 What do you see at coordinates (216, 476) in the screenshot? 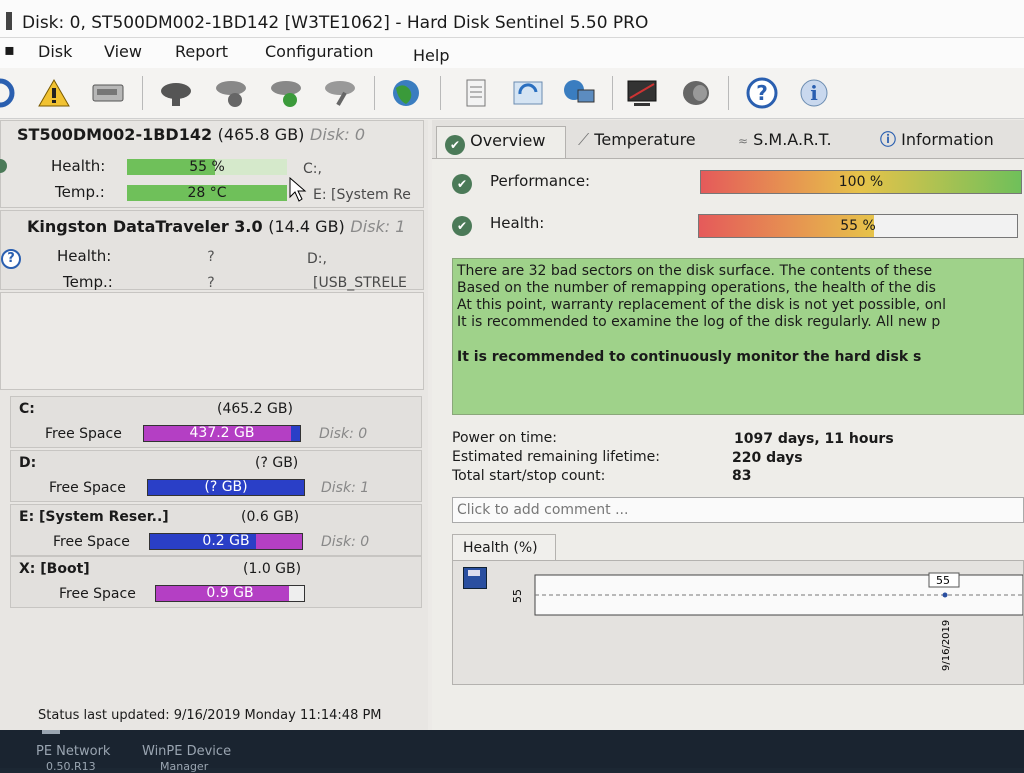
I see `volume-d: D: (? GB) Free Space (? GB) Disk: 1` at bounding box center [216, 476].